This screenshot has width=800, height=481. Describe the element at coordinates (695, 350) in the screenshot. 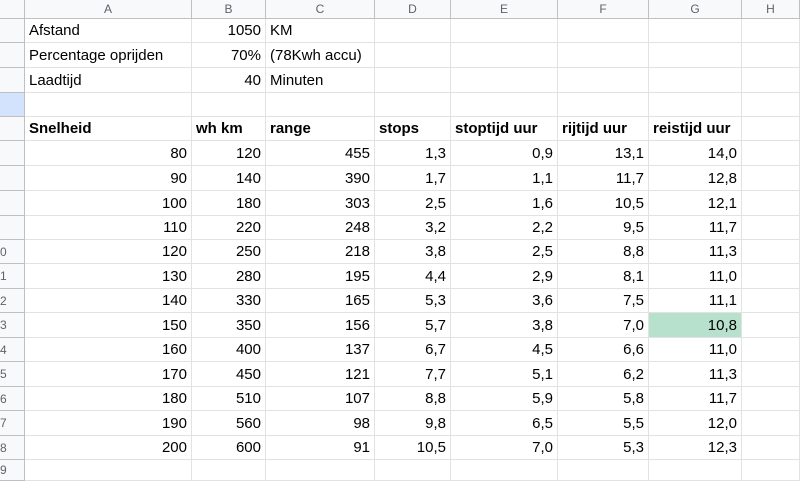

I see `table-cell: 11,0` at that location.